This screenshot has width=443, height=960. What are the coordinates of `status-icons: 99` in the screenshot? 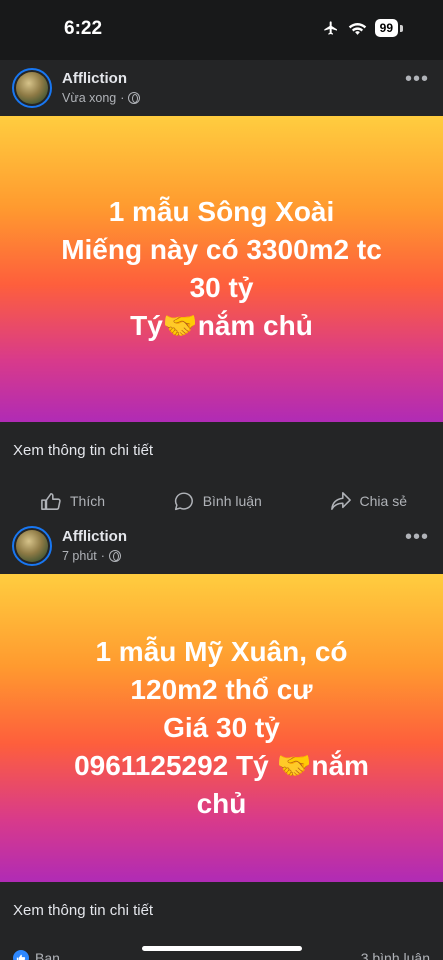 It's located at (362, 28).